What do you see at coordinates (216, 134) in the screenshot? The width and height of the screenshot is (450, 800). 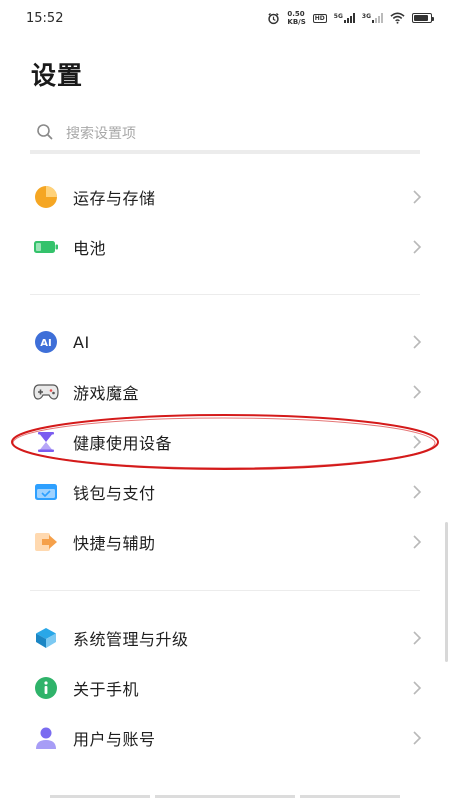 I see `search-input` at bounding box center [216, 134].